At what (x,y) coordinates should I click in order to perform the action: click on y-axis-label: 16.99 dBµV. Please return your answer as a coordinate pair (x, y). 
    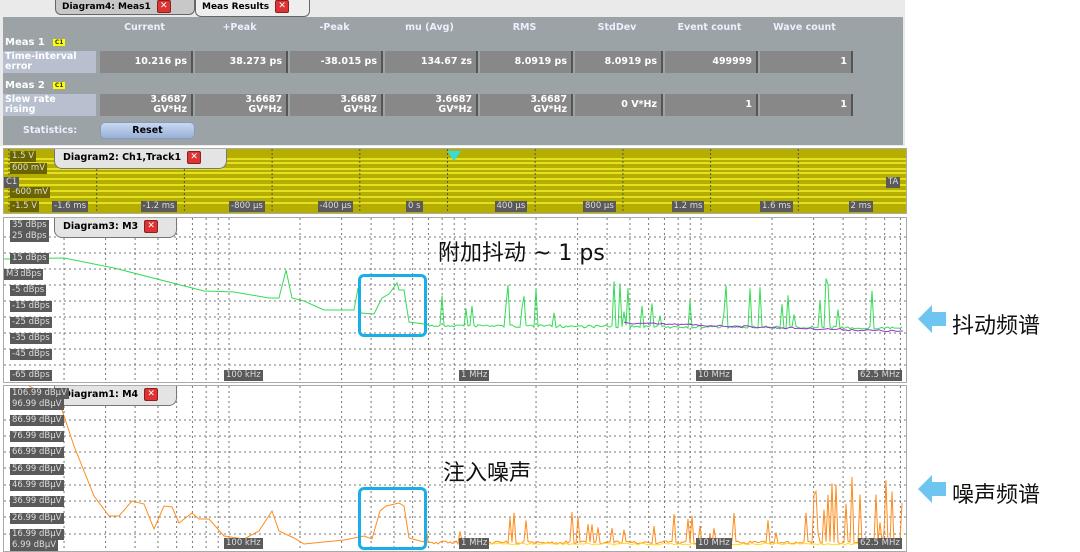
    Looking at the image, I should click on (37, 534).